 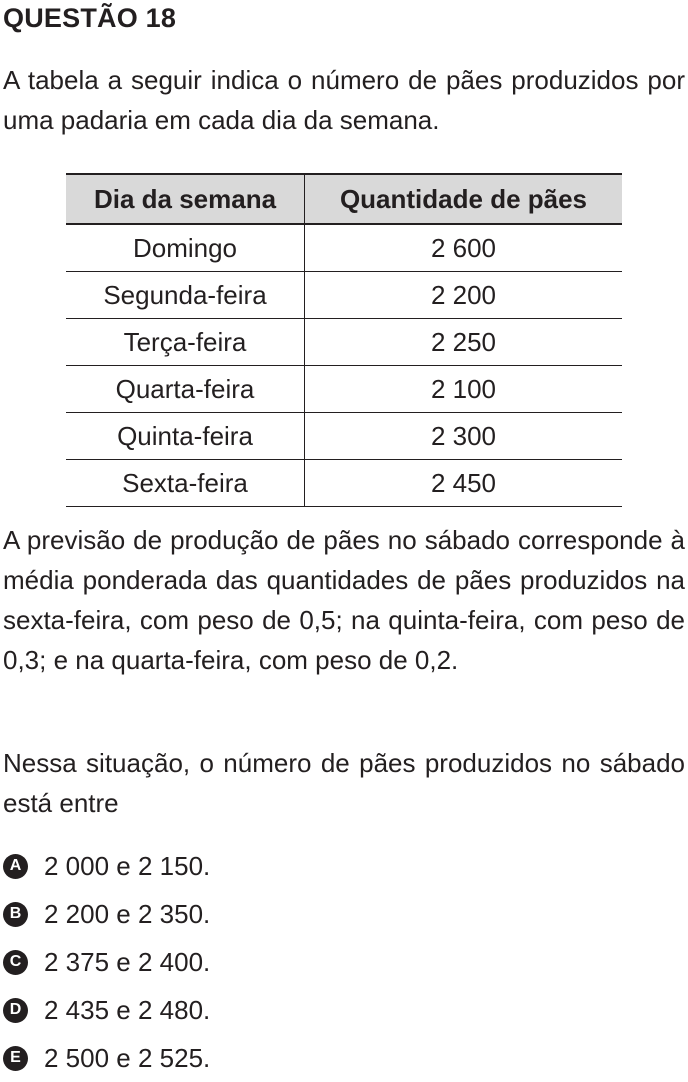 What do you see at coordinates (185, 483) in the screenshot?
I see `table-cell-day: Sexta-feira` at bounding box center [185, 483].